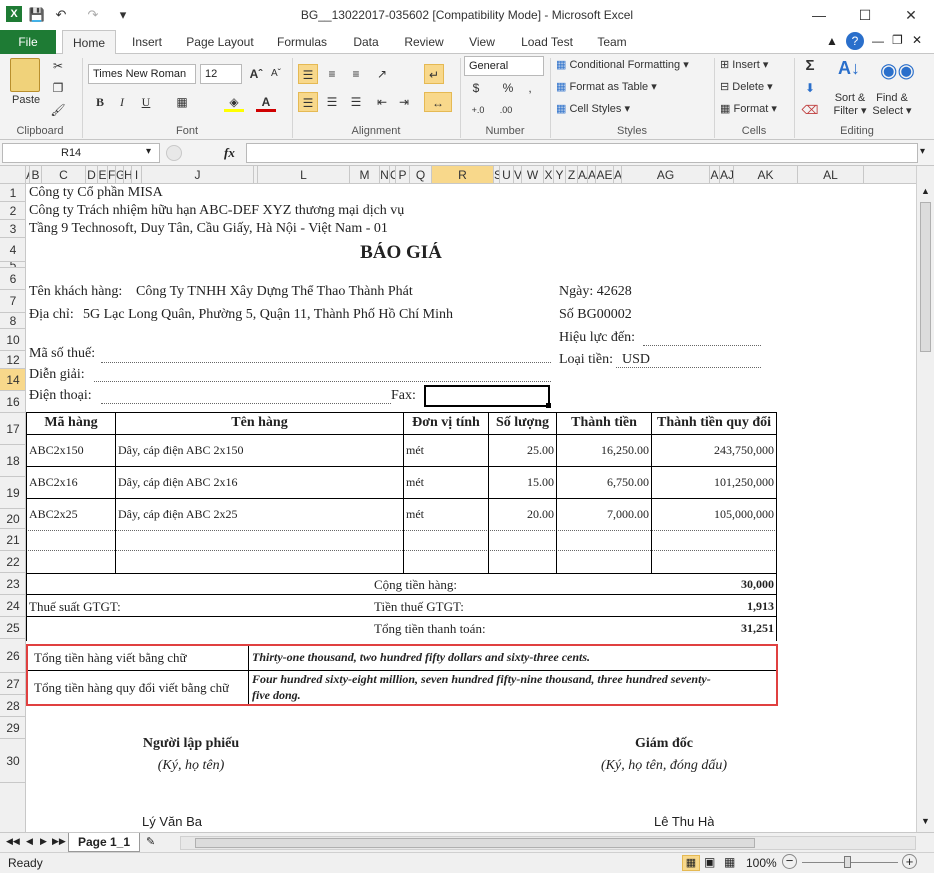 This screenshot has width=934, height=873. Describe the element at coordinates (302, 42) in the screenshot. I see `tab-formulas: Formulas` at that location.